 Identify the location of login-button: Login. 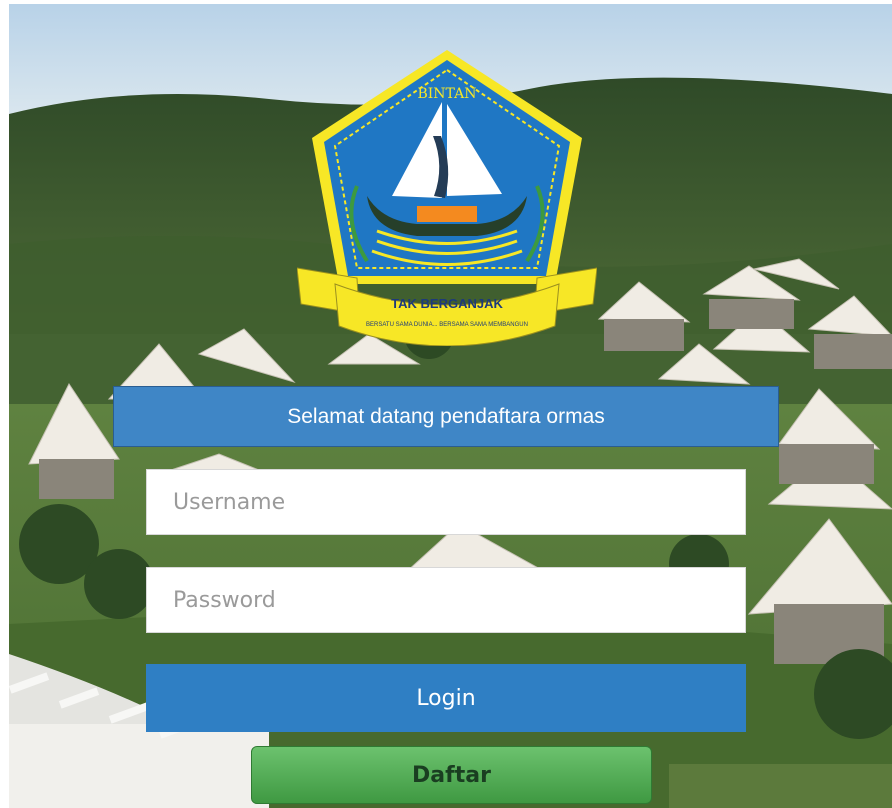
(446, 698).